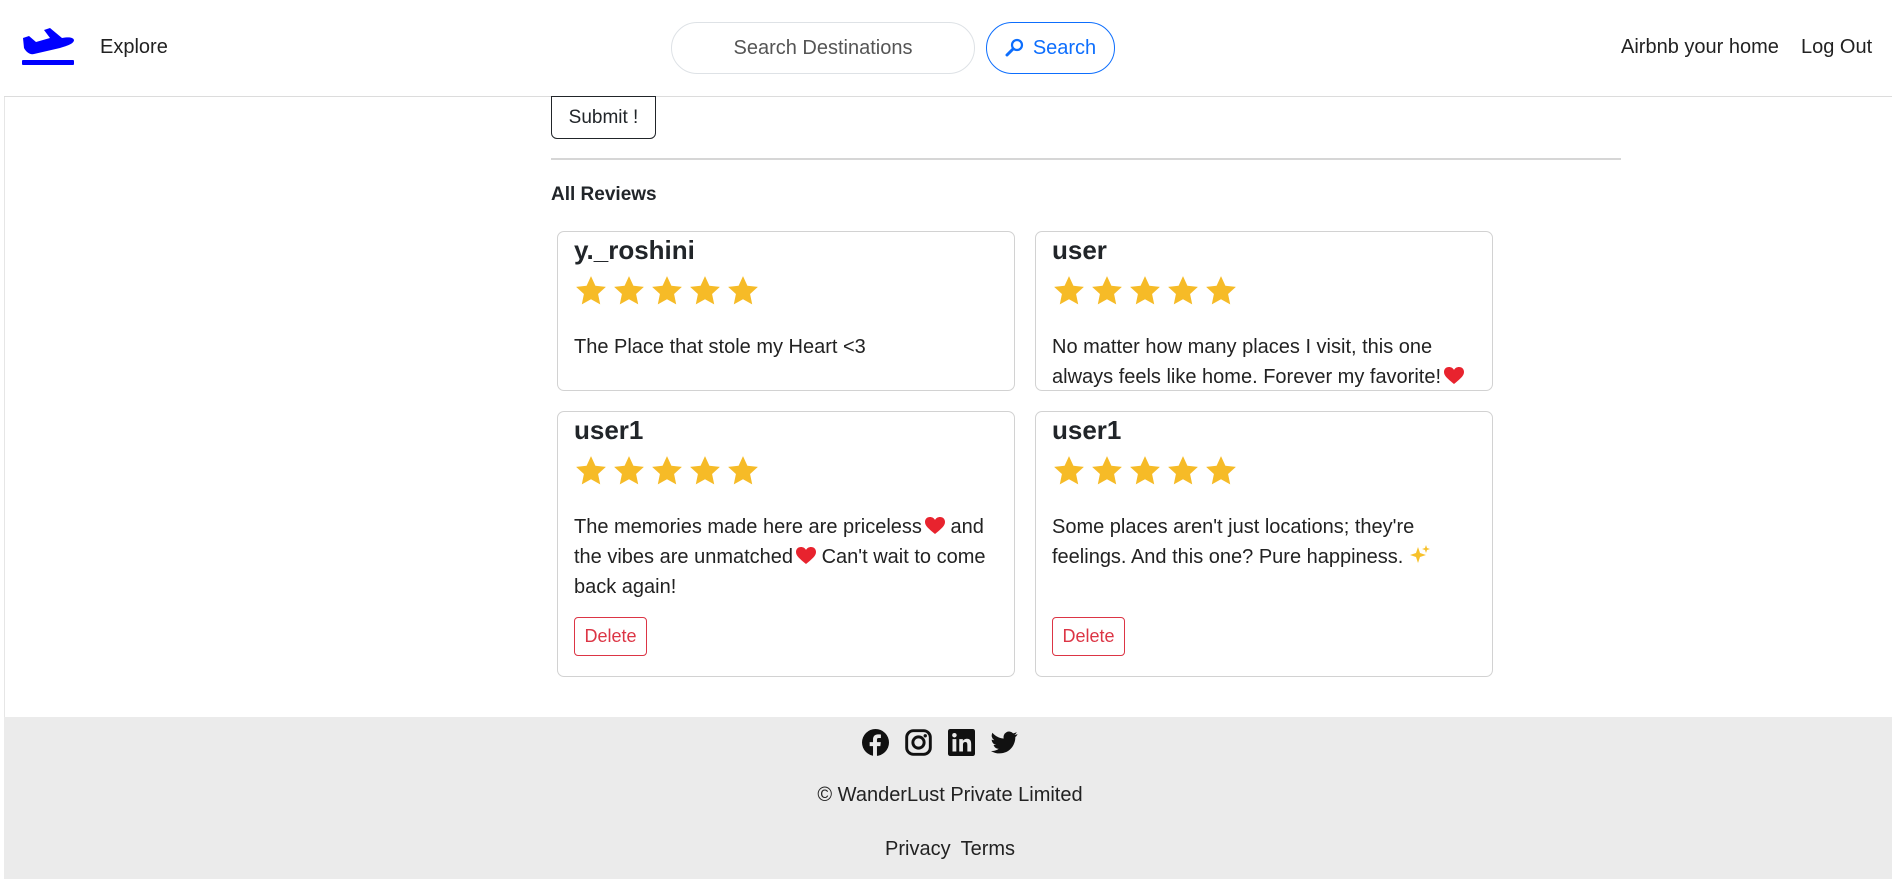 The height and width of the screenshot is (879, 1892). I want to click on twitter-icon, so click(1004, 742).